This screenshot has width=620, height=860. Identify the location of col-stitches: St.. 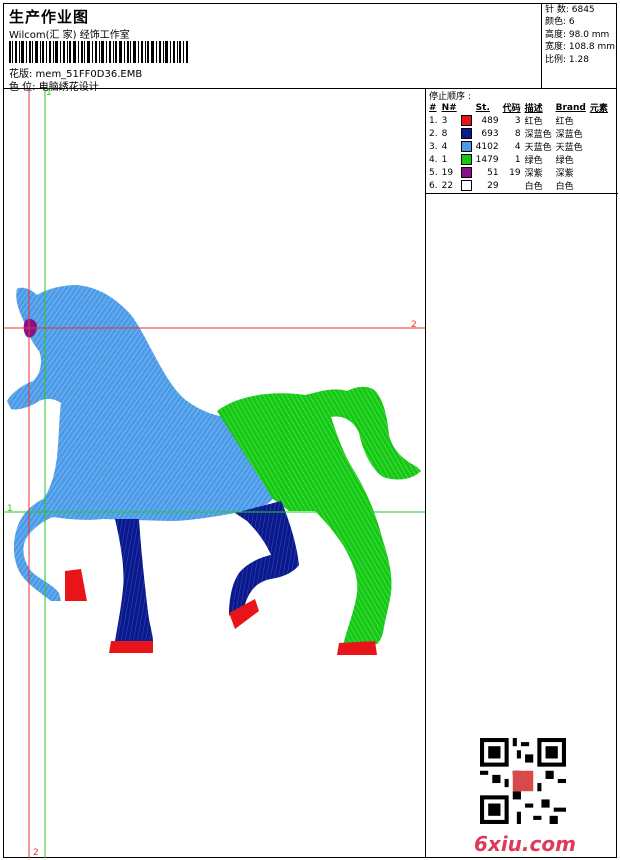
(482, 107).